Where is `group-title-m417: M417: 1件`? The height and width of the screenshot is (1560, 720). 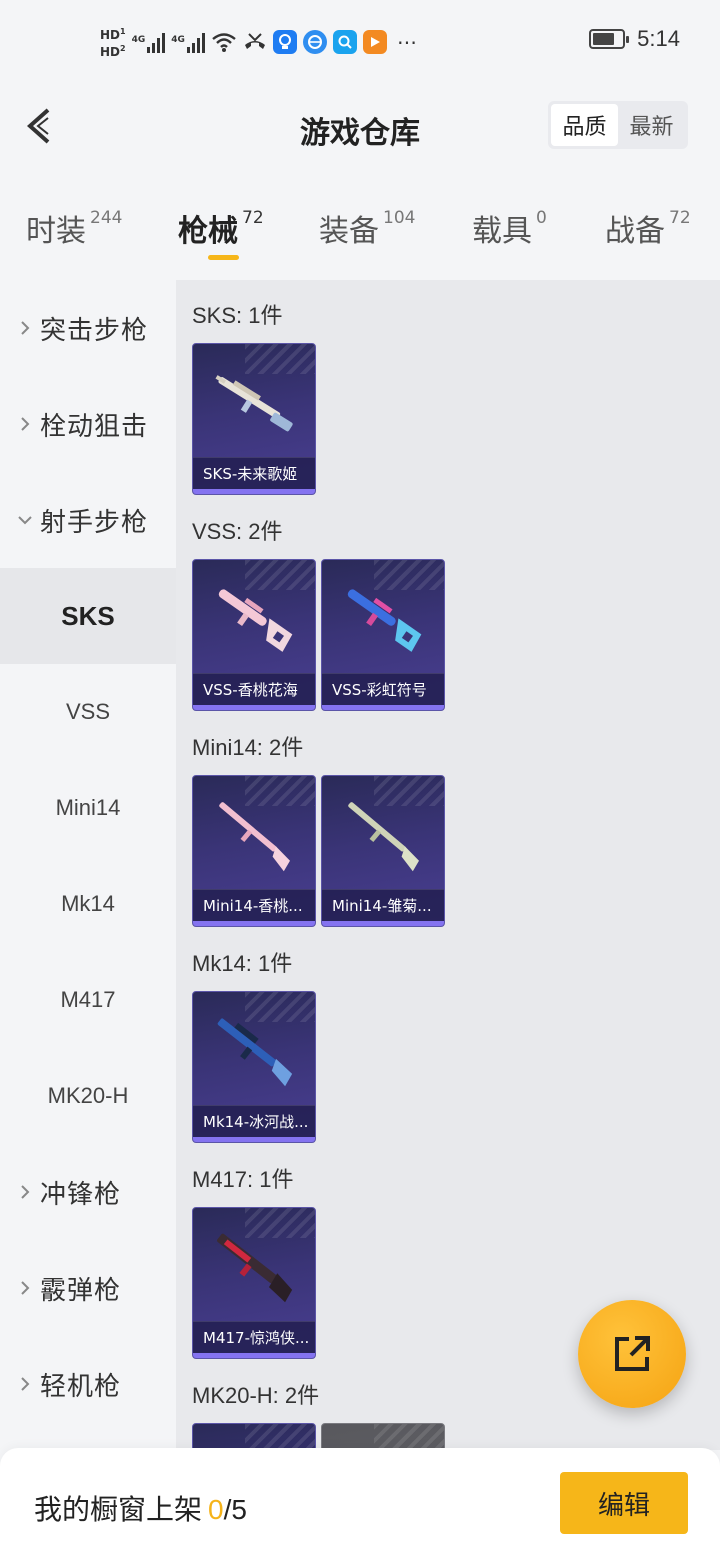
group-title-m417: M417: 1件 is located at coordinates (243, 1179).